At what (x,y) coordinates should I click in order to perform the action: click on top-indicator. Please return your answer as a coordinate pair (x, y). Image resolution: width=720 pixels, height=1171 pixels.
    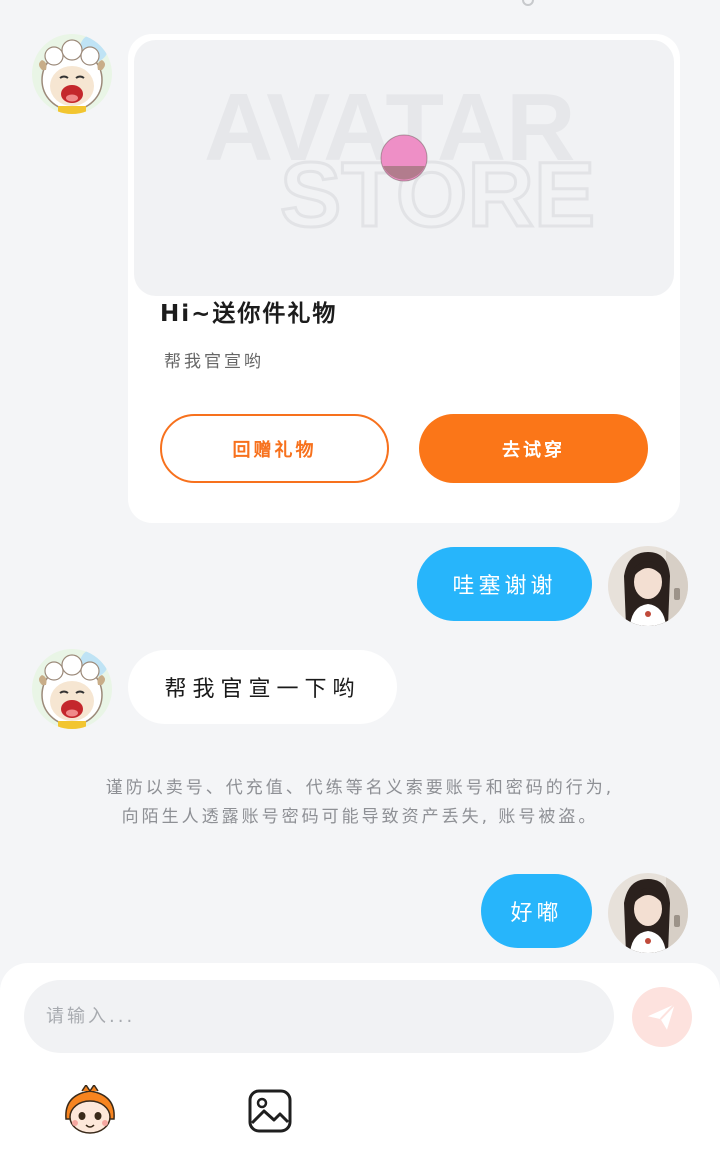
    Looking at the image, I should click on (528, 3).